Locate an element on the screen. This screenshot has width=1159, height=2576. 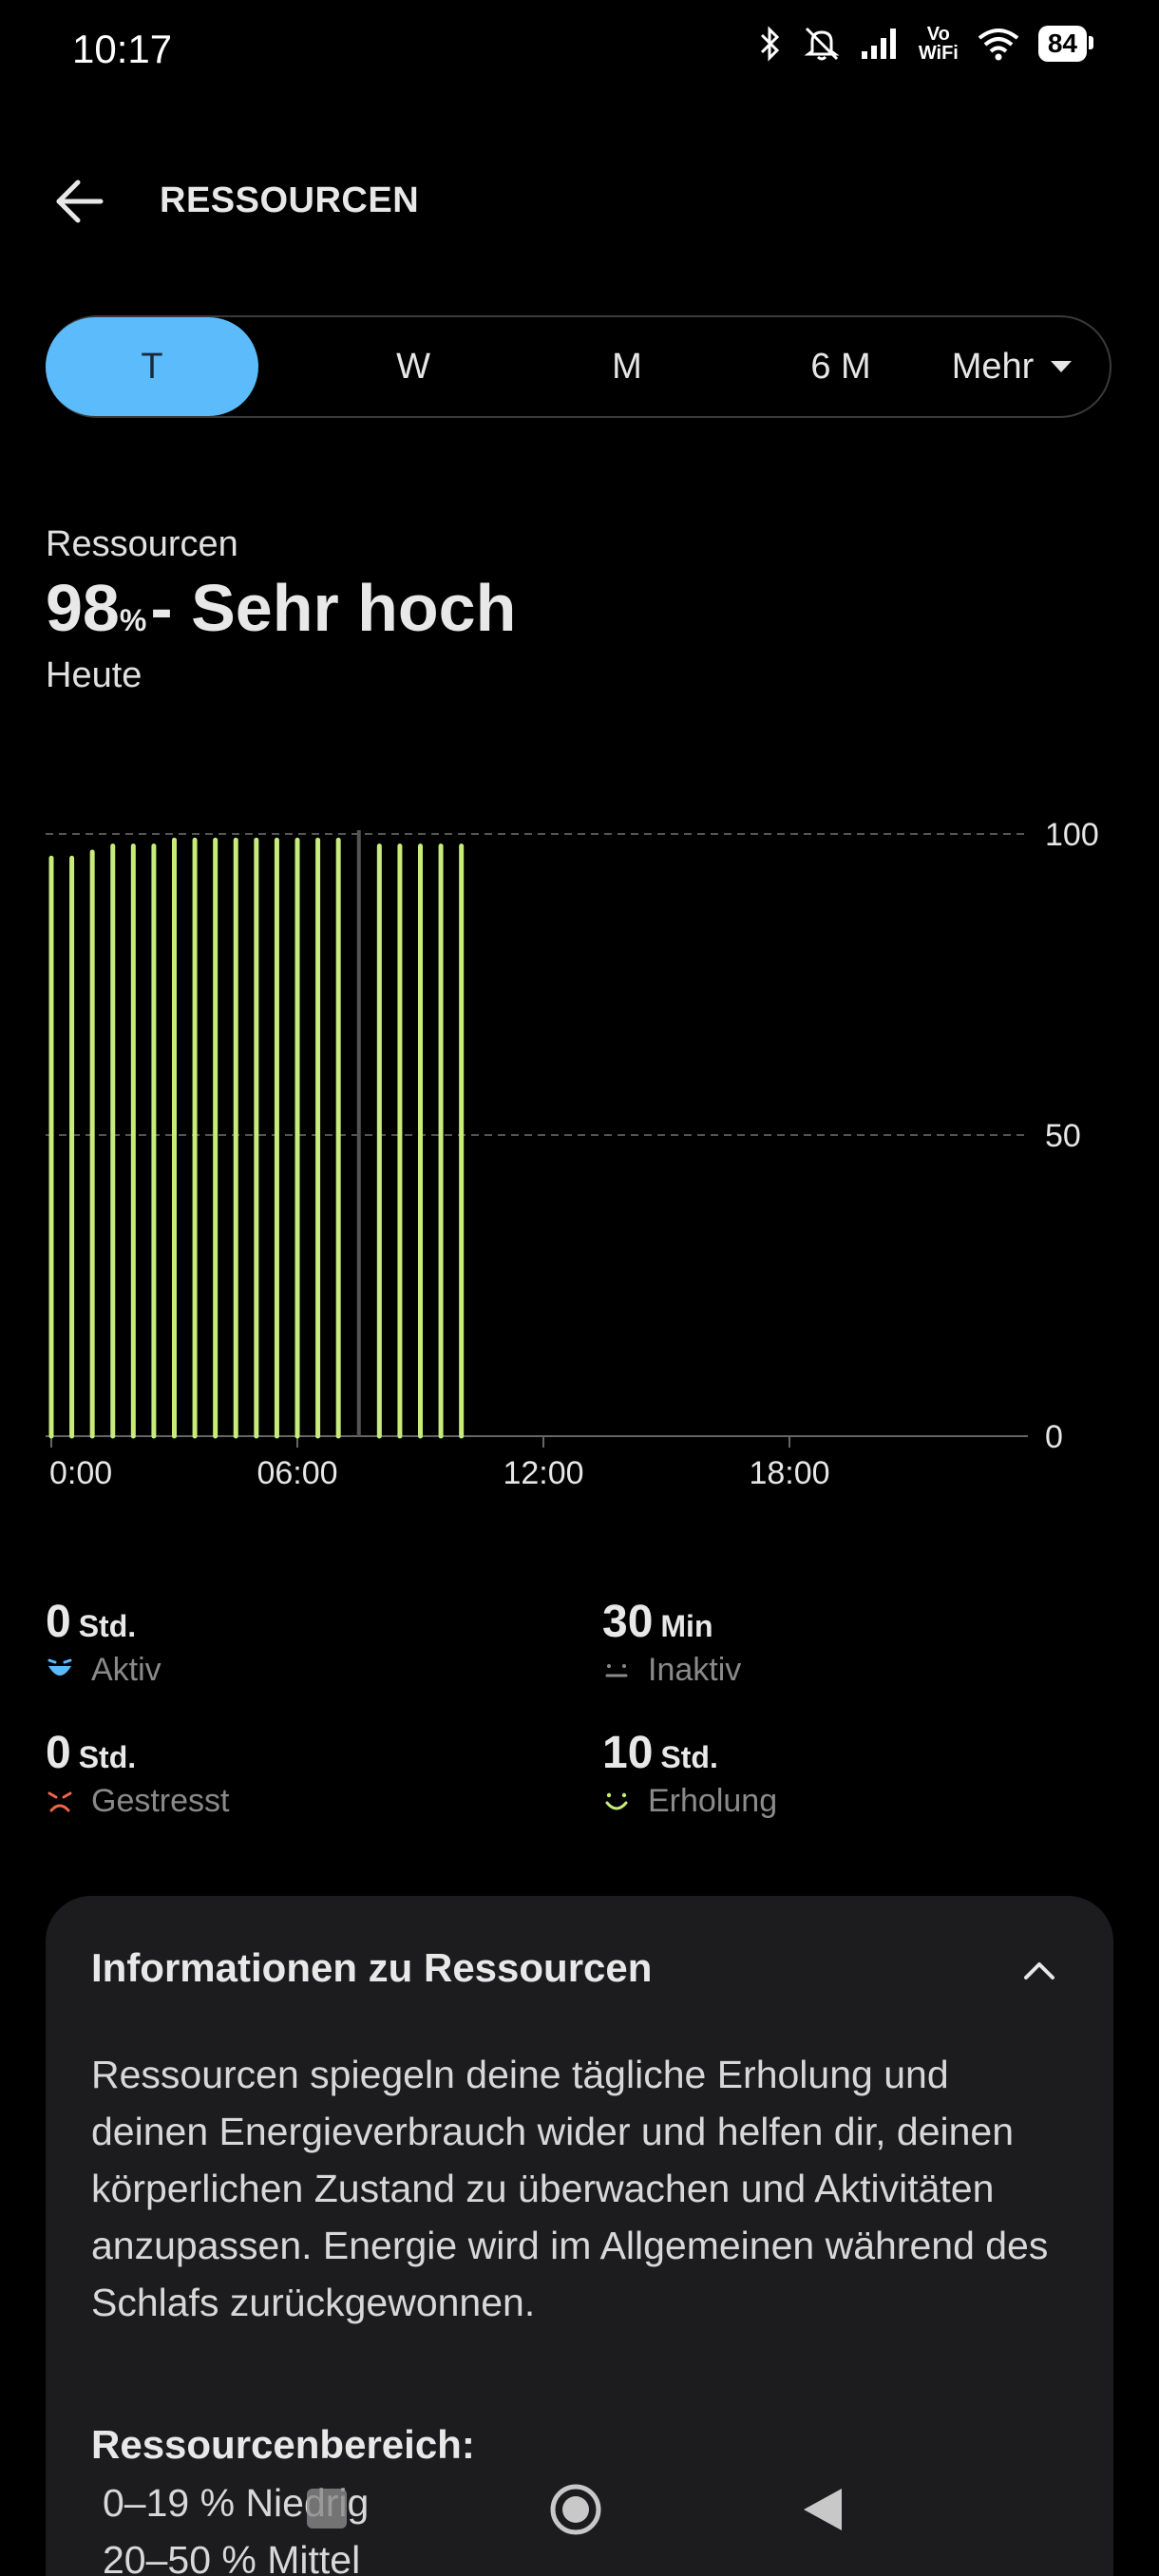
stat-recovery-label: Erholung is located at coordinates (713, 1801).